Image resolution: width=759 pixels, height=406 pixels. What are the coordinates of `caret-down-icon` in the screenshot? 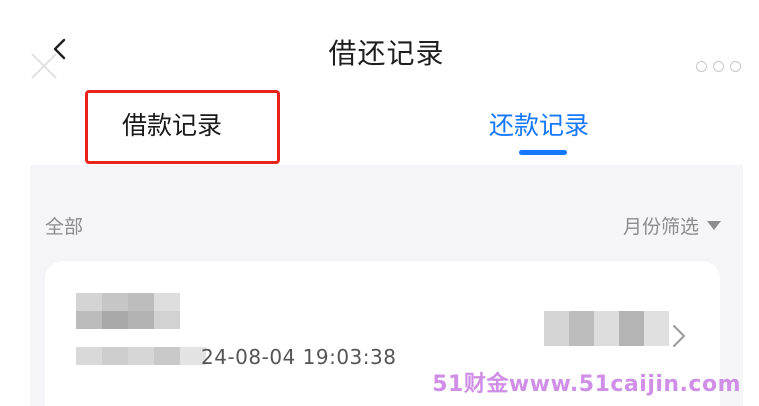 It's located at (714, 225).